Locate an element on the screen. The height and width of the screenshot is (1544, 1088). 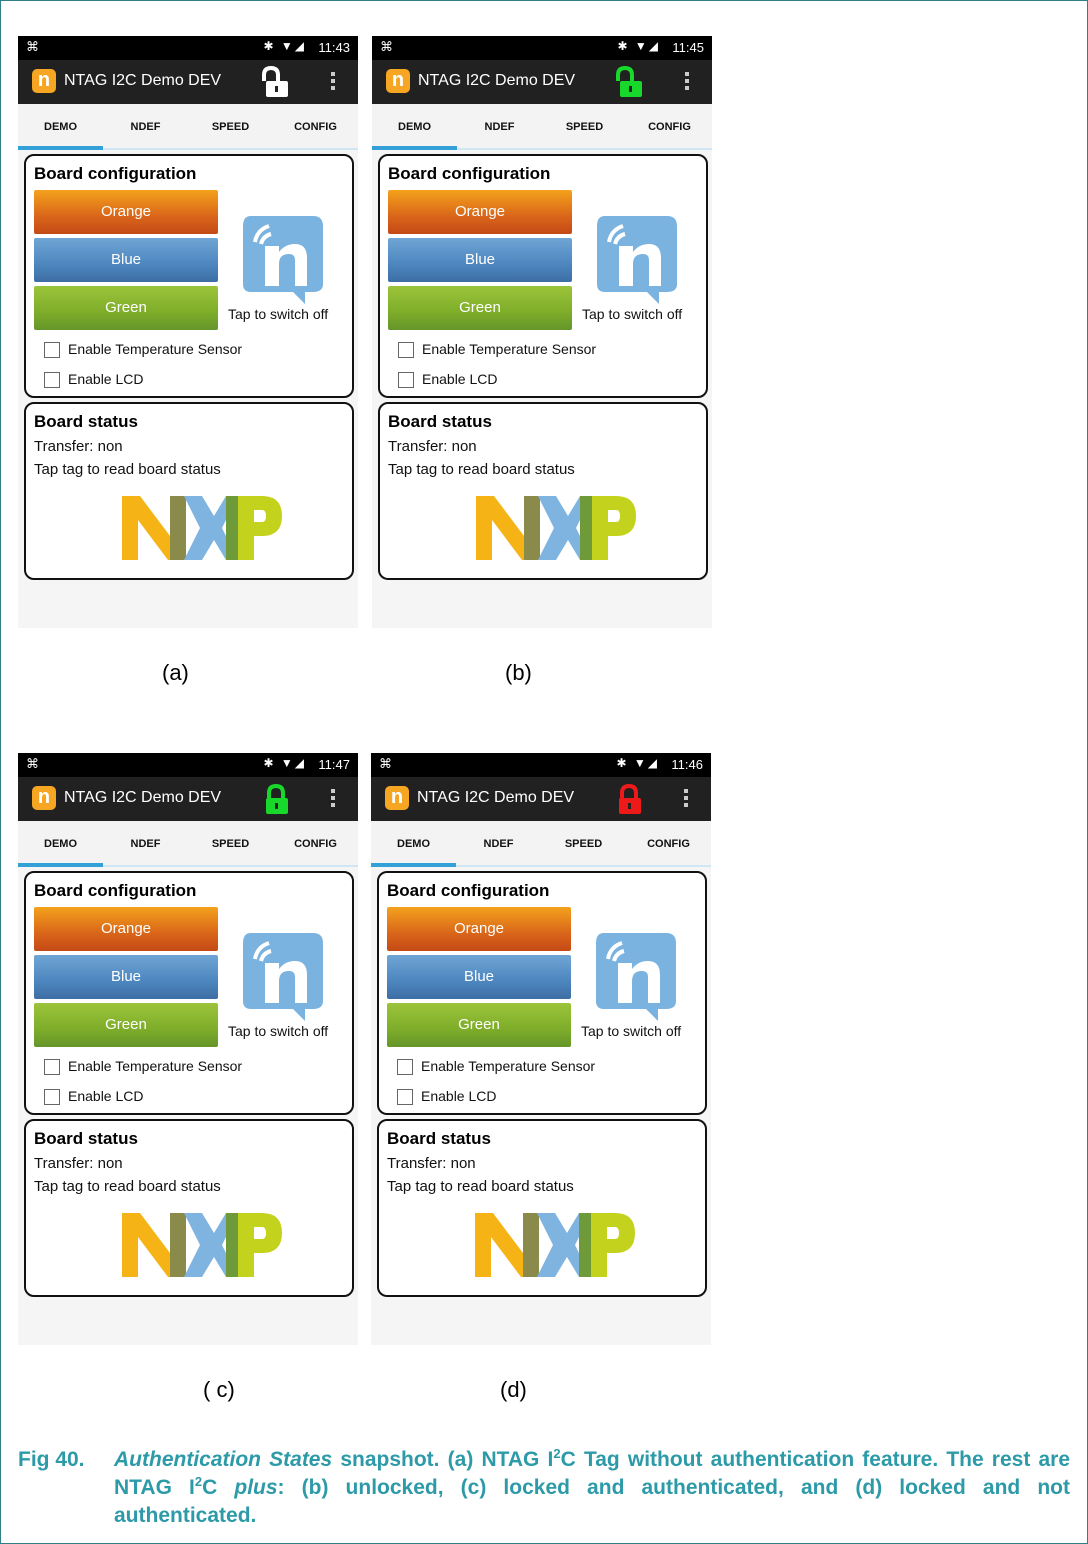
app-logo-icon: n is located at coordinates (44, 81).